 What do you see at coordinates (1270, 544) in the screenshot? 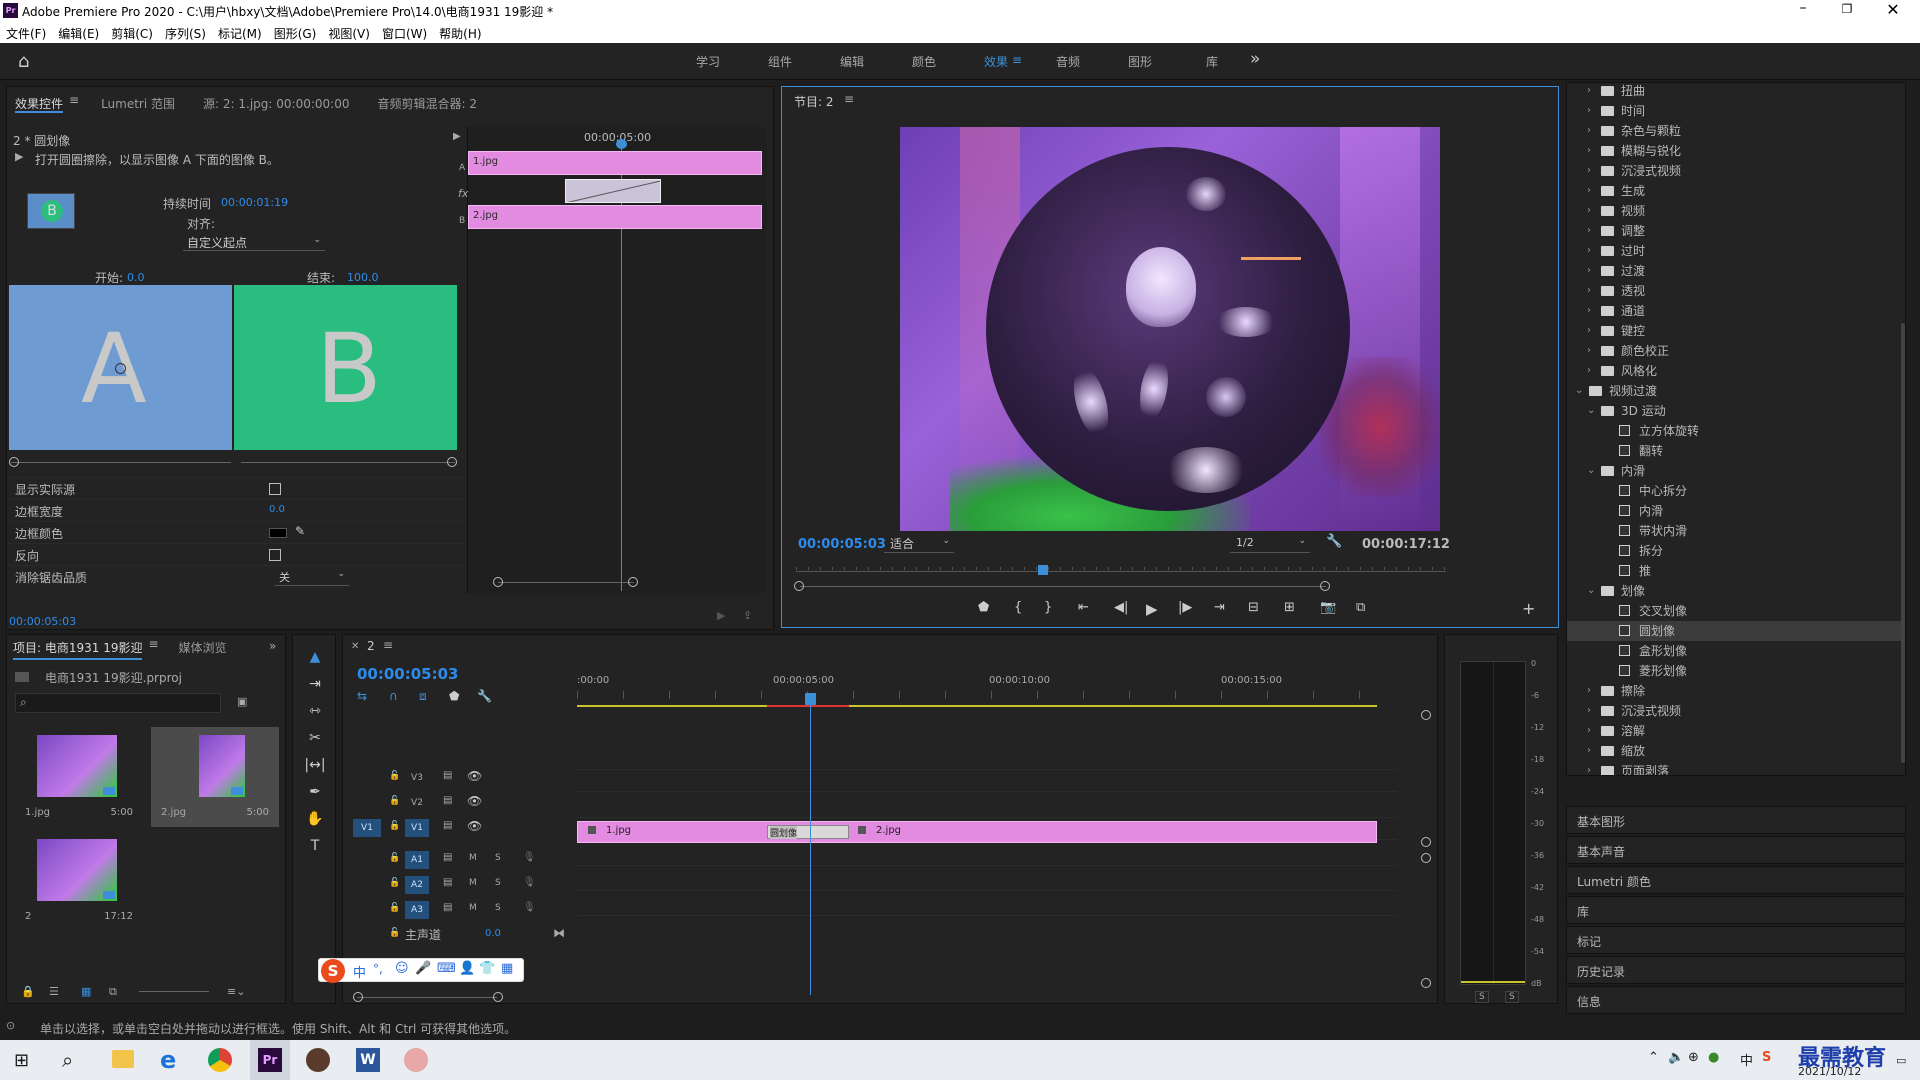
I see `resolution-select: 1/2 ⌄` at bounding box center [1270, 544].